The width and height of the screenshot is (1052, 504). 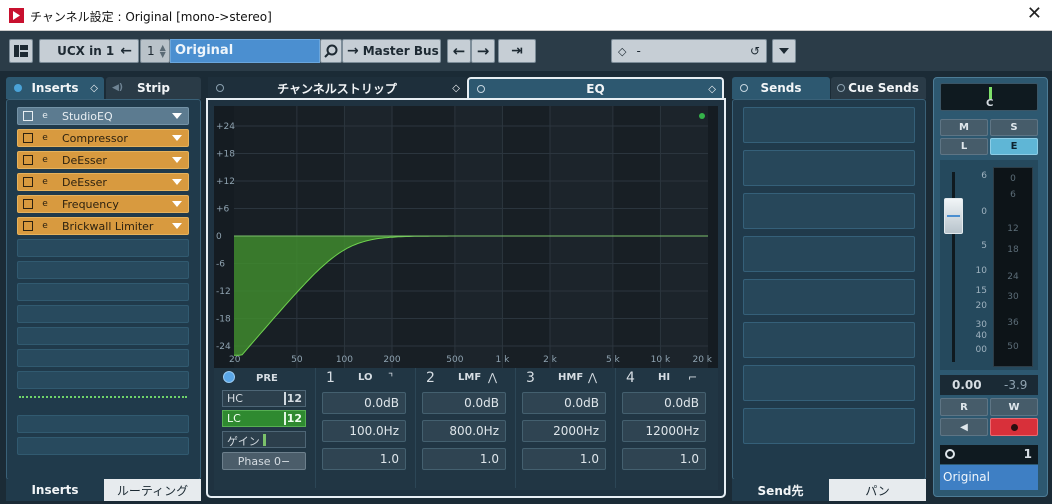 I want to click on pre-power-icon, so click(x=229, y=377).